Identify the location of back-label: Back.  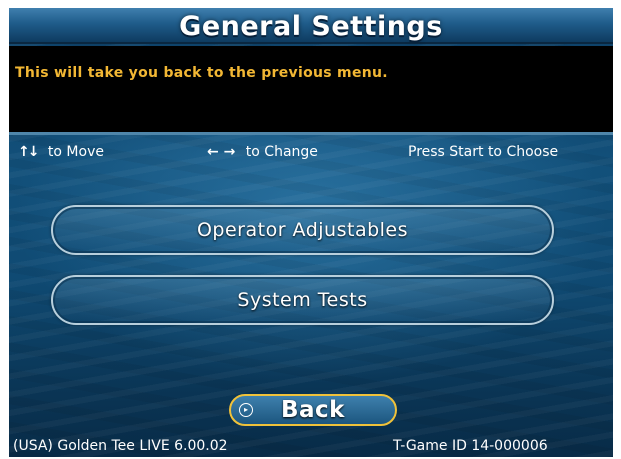
(313, 410).